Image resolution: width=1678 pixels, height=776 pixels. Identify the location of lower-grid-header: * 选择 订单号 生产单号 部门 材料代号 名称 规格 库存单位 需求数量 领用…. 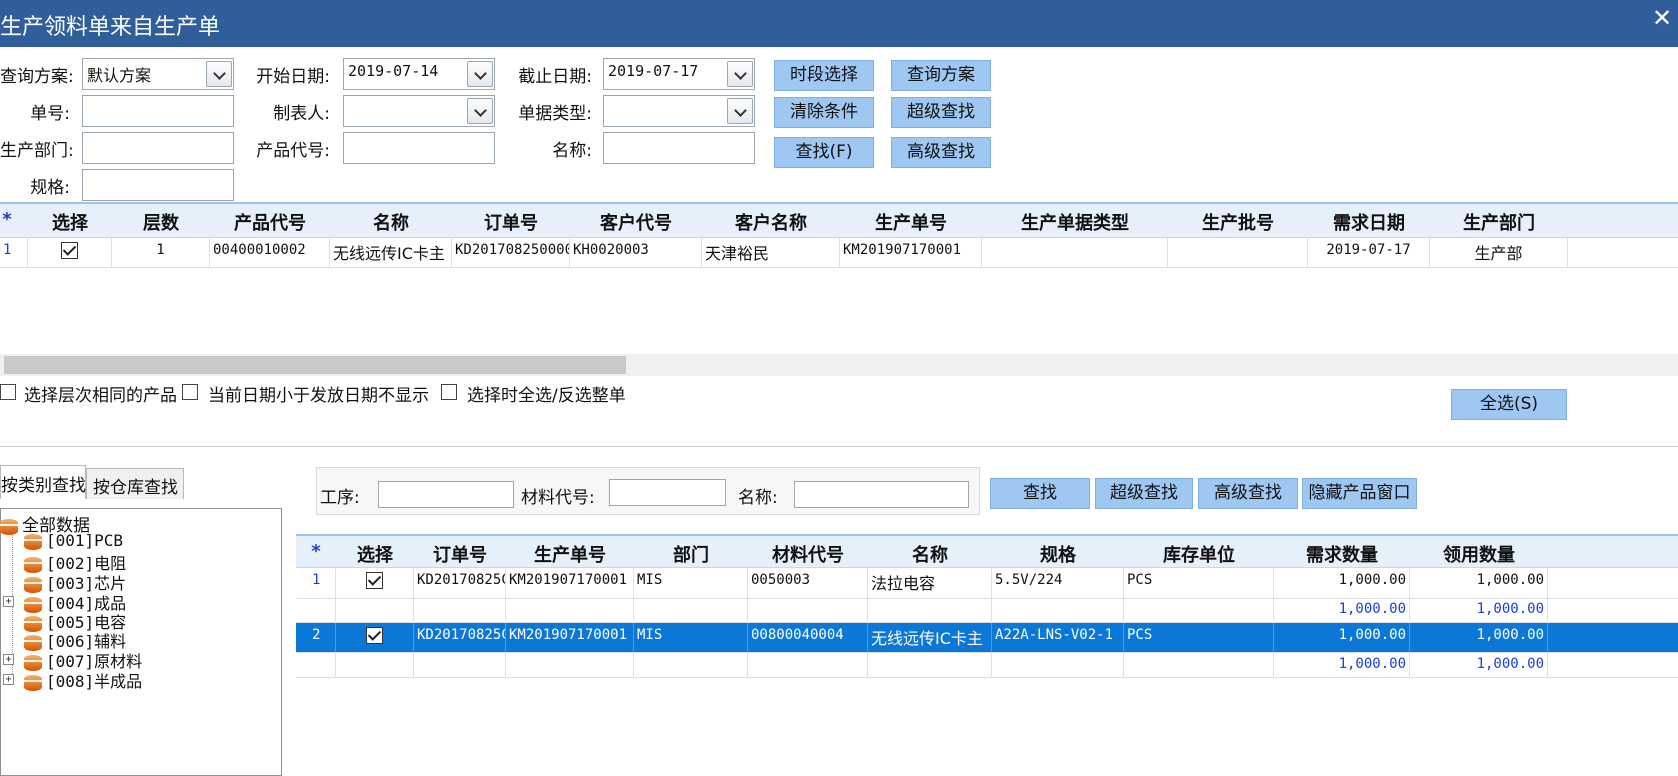
(987, 551).